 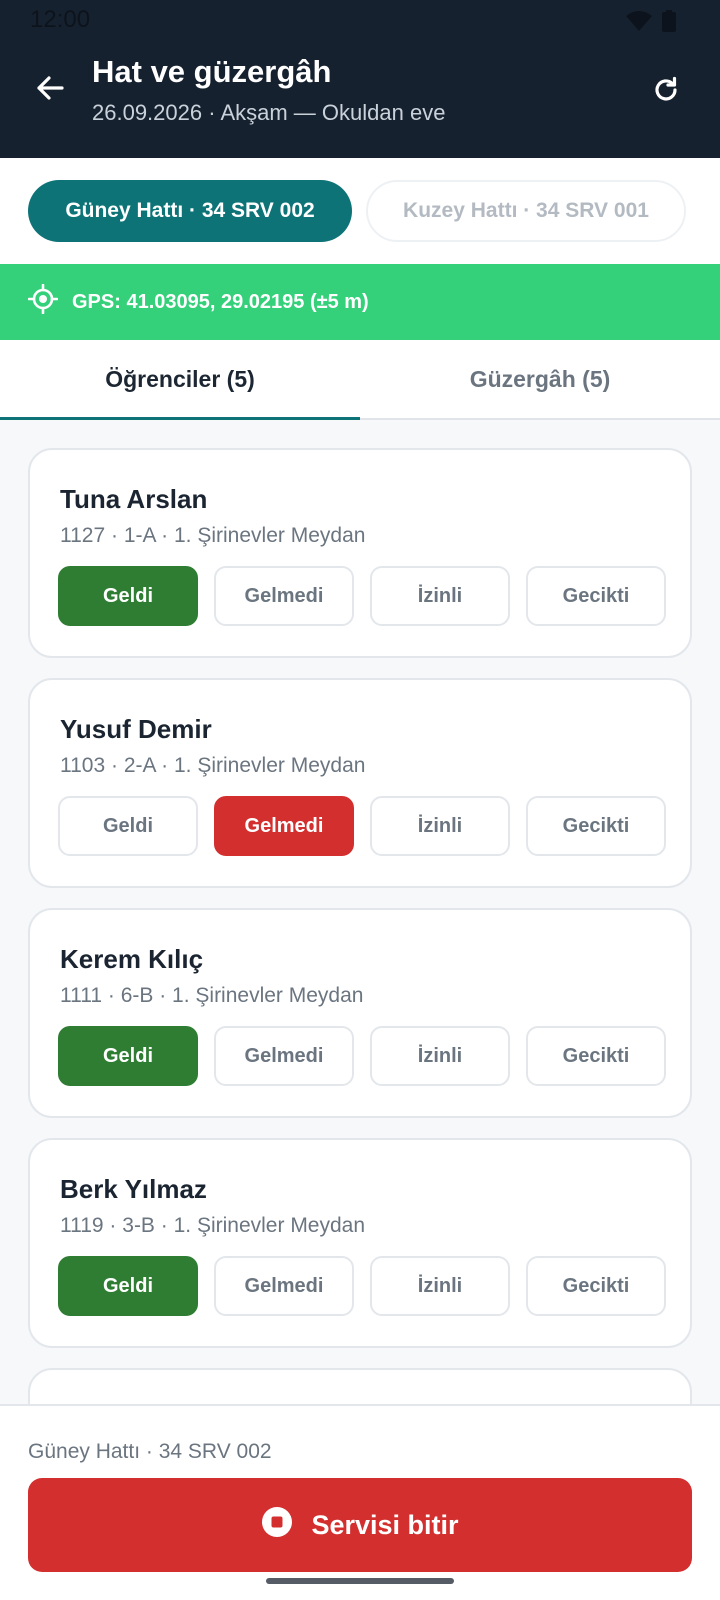 I want to click on student-name: Yusuf Demir, so click(x=136, y=729).